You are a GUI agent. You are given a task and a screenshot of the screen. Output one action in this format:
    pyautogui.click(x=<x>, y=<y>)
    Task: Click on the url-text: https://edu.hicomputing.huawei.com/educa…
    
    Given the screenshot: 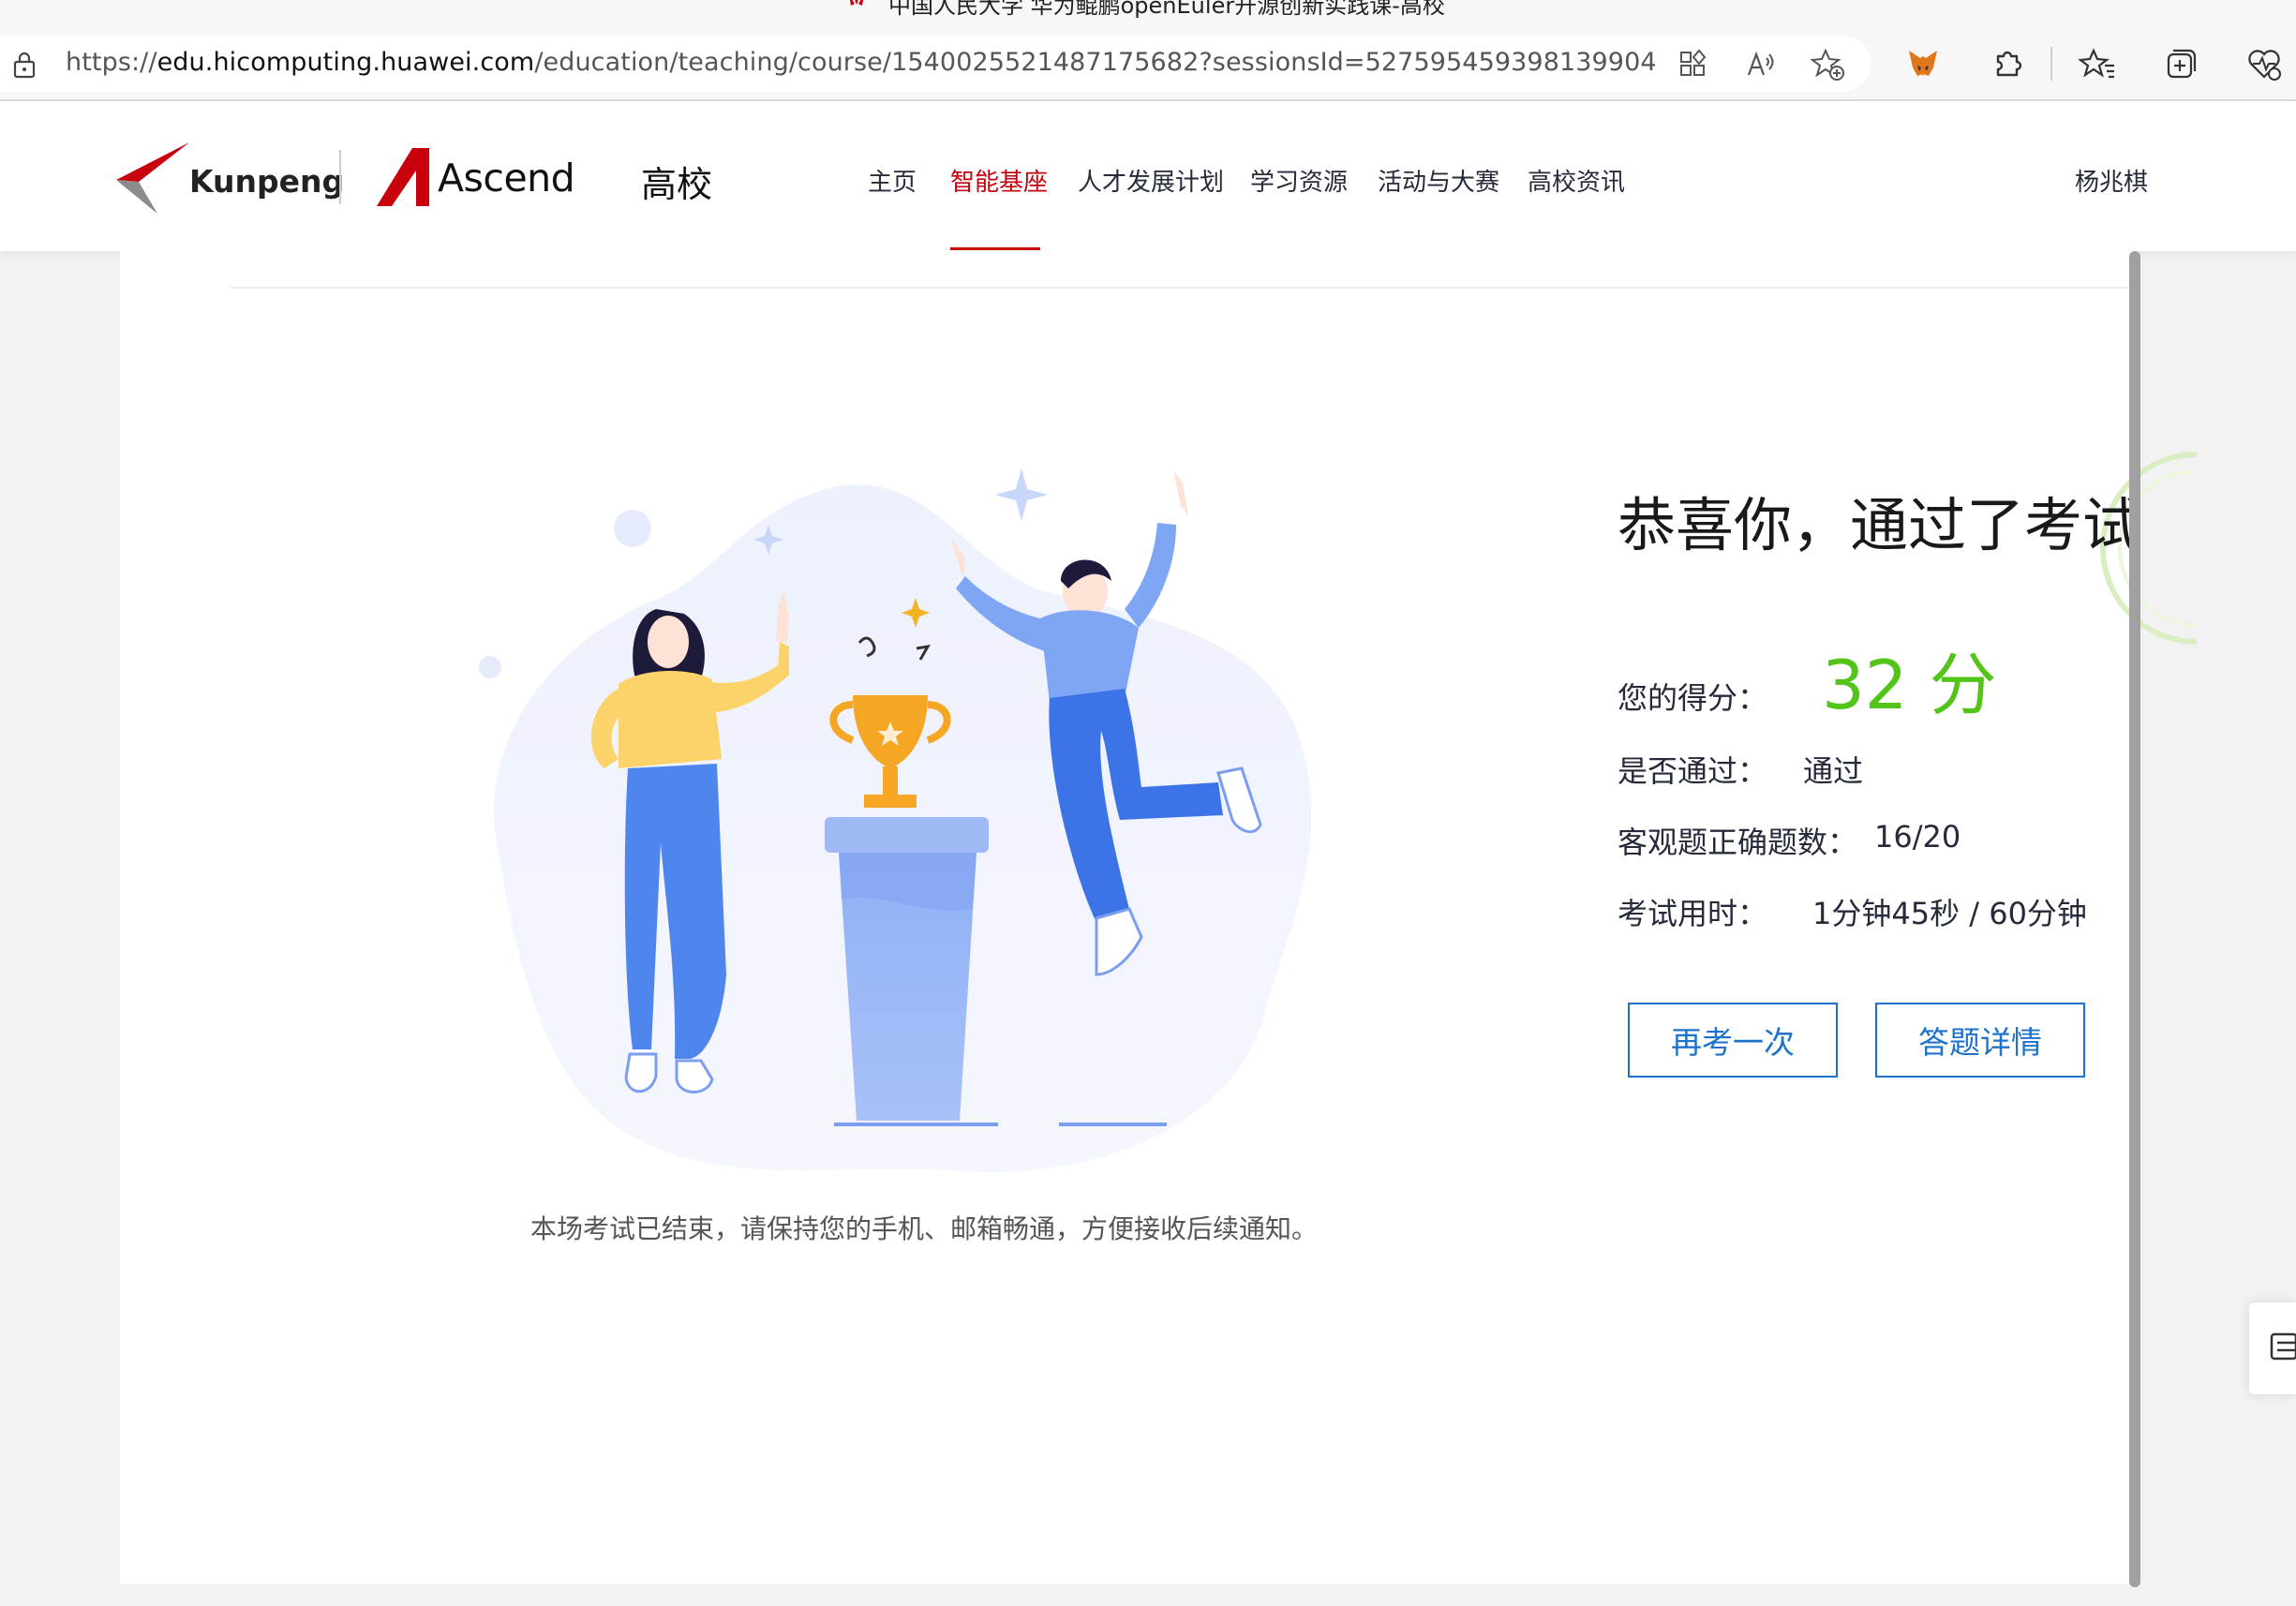 What is the action you would take?
    pyautogui.click(x=862, y=62)
    